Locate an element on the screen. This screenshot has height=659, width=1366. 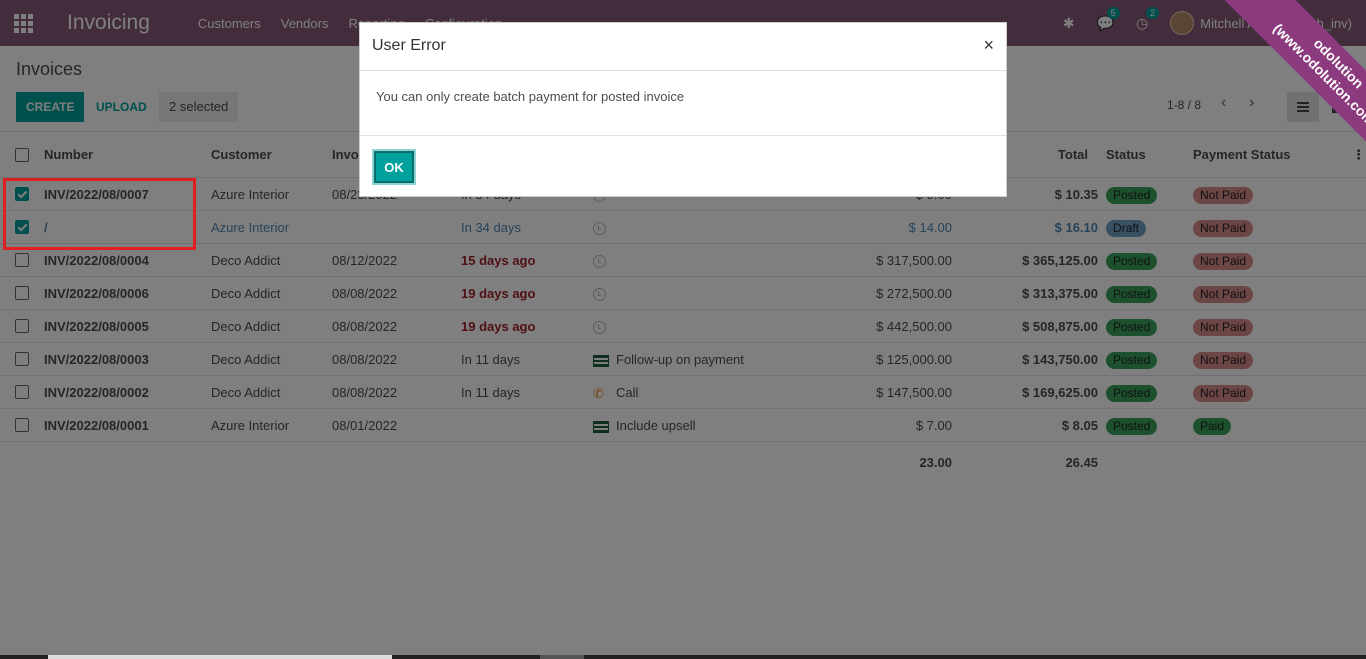
close-icon: × is located at coordinates (988, 45).